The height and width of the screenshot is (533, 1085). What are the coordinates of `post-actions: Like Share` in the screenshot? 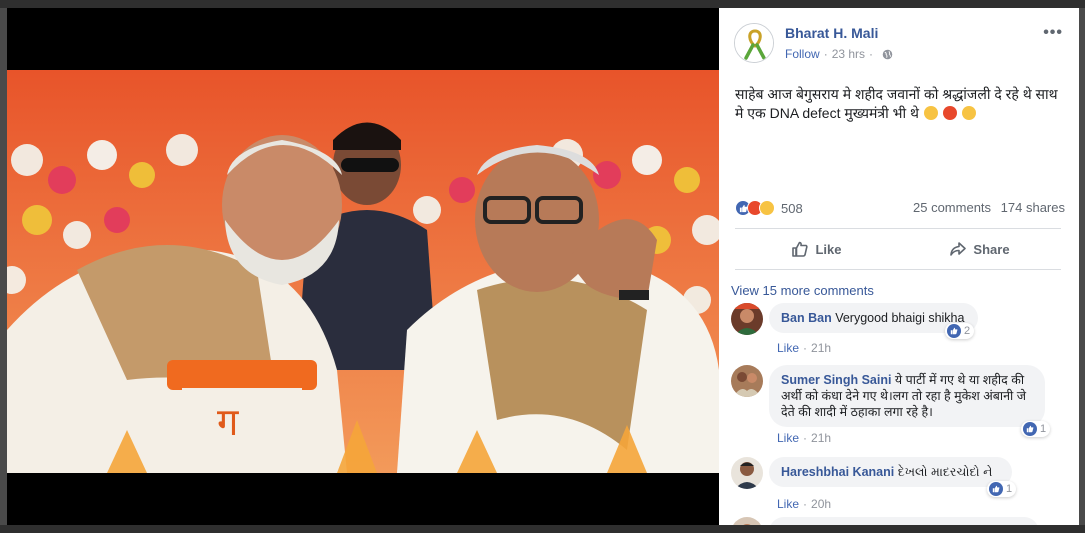 It's located at (898, 249).